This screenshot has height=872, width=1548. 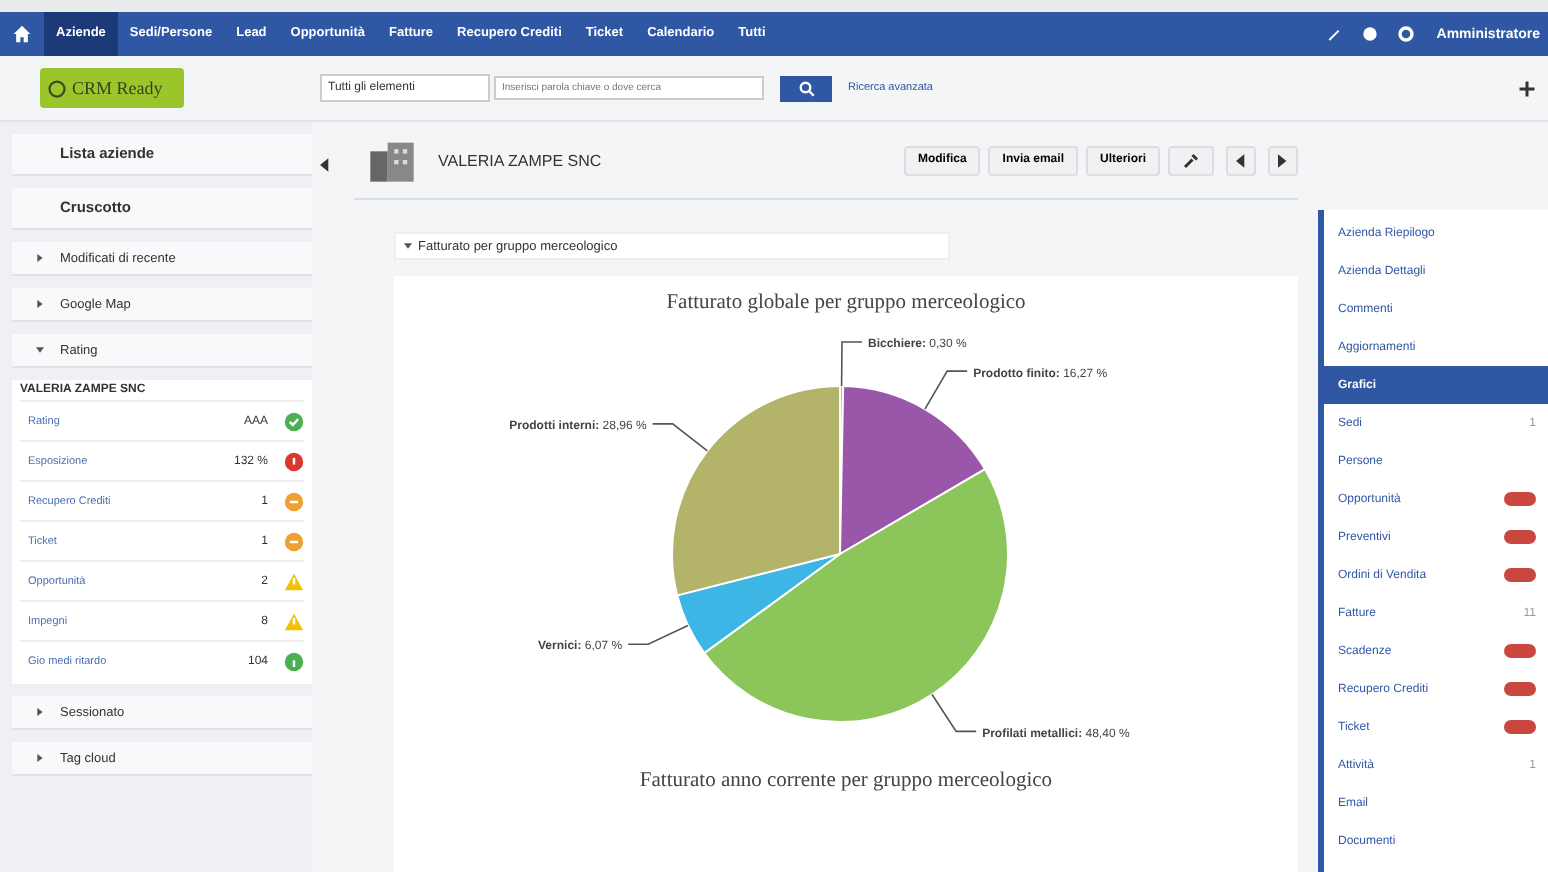 What do you see at coordinates (846, 303) in the screenshot?
I see `chart-title: Fatturato globale per gruppo merceologico` at bounding box center [846, 303].